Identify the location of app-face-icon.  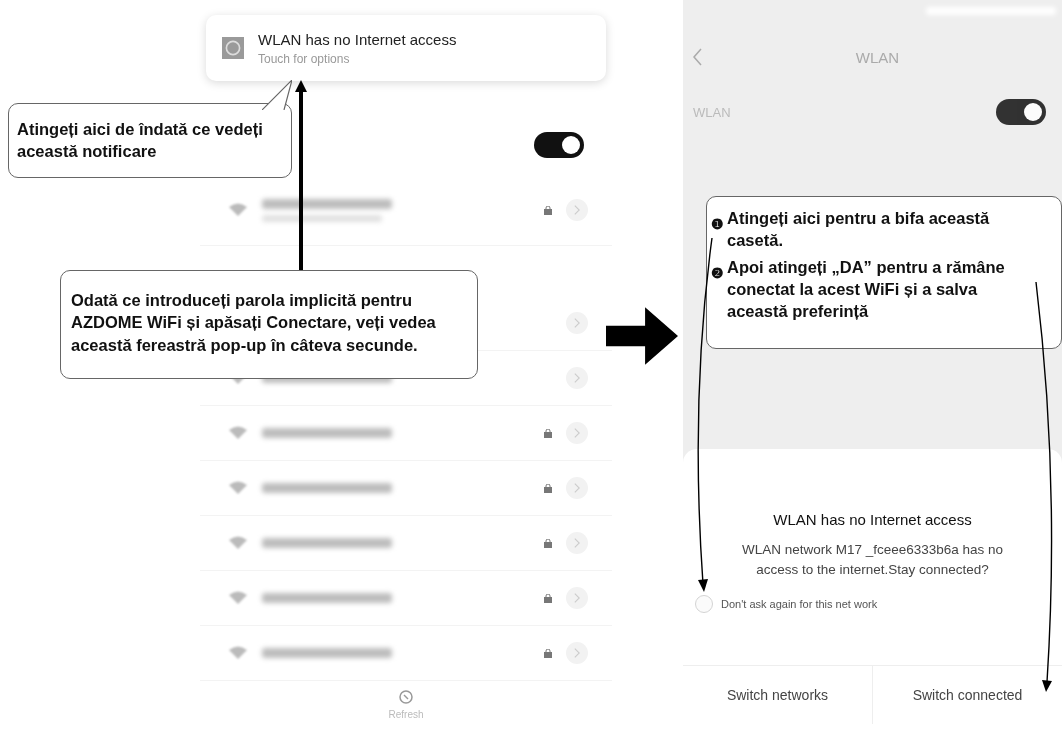
(233, 48).